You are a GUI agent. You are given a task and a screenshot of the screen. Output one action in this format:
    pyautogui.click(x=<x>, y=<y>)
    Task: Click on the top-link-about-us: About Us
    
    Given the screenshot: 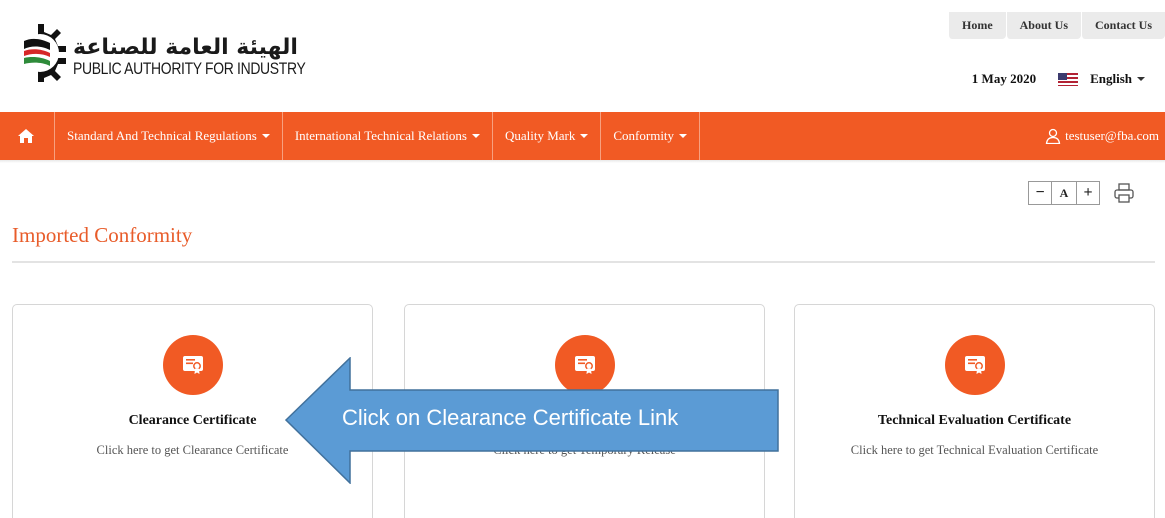 What is the action you would take?
    pyautogui.click(x=1043, y=25)
    